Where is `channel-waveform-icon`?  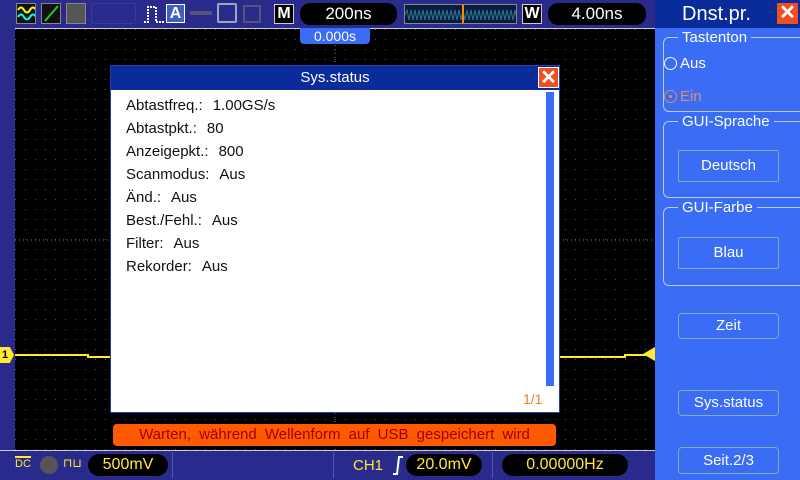 channel-waveform-icon is located at coordinates (26, 13).